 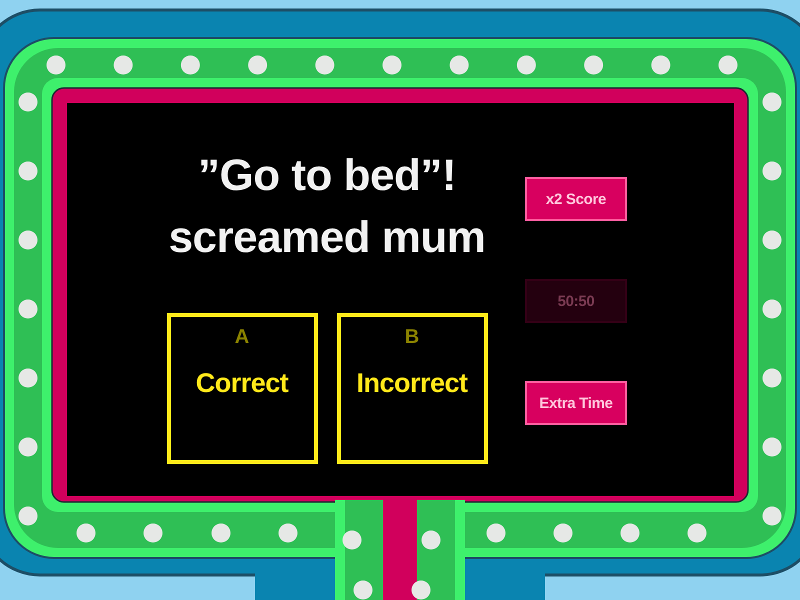 I want to click on question-text: ”Go to bed”! screamed mum, so click(x=327, y=207).